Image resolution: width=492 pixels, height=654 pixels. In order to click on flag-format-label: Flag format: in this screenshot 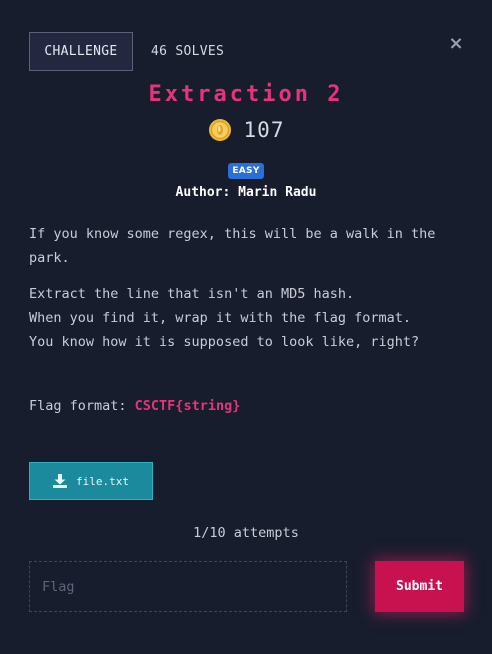, I will do `click(82, 406)`.